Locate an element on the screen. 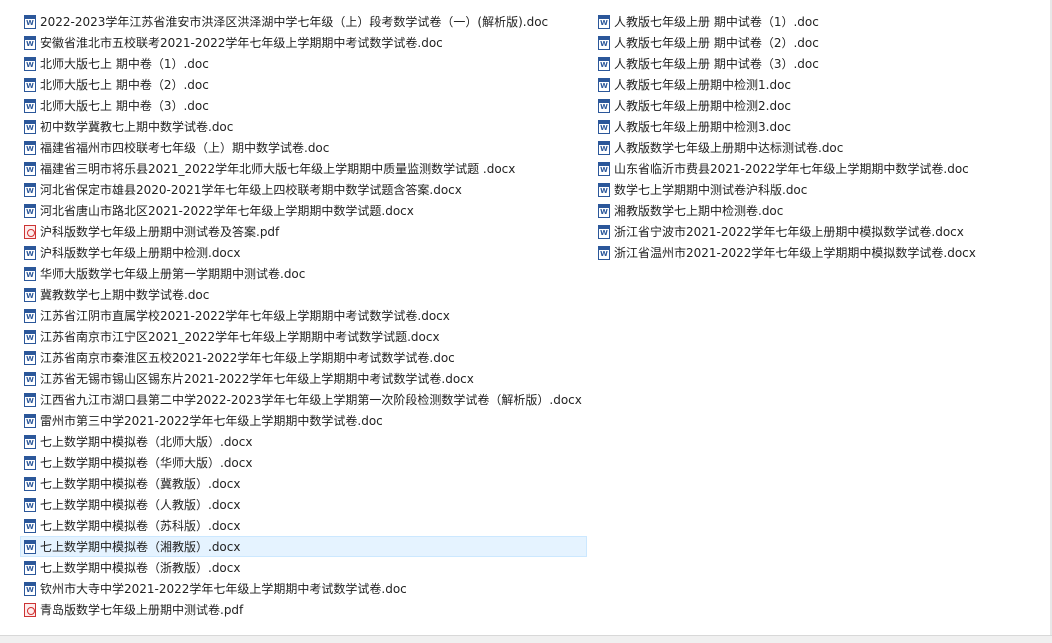 This screenshot has height=643, width=1052. file-item: 江苏省南京市江宁区2021_2022学年七年级上学期期中考试数学试题.docx is located at coordinates (303, 336).